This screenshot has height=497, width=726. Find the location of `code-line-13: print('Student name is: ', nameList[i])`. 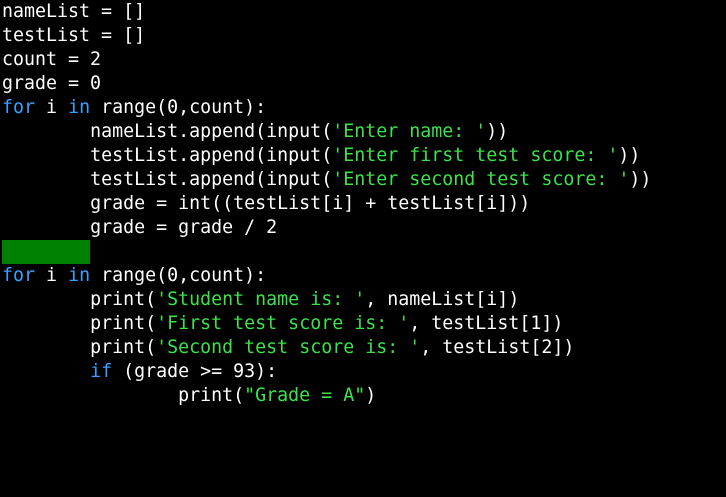

code-line-13: print('Student name is: ', nameList[i]) is located at coordinates (363, 300).